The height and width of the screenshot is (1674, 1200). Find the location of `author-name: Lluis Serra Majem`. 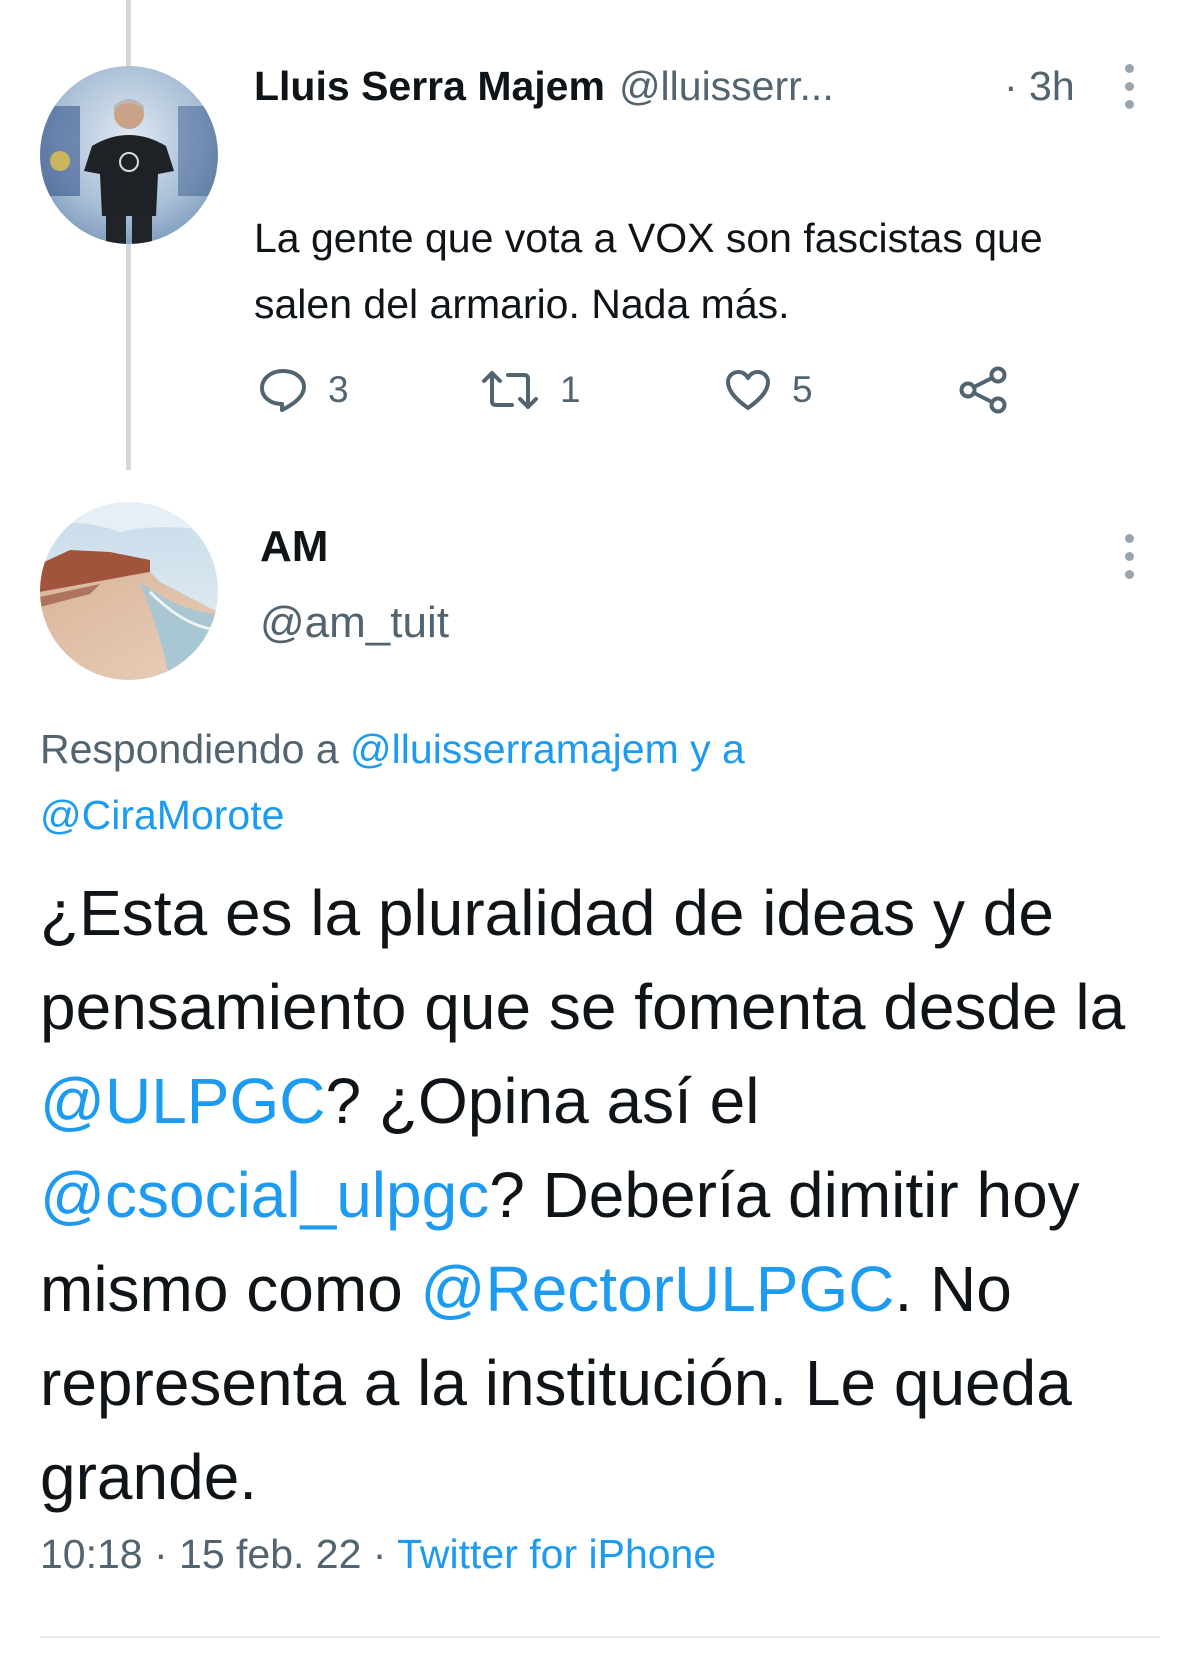

author-name: Lluis Serra Majem is located at coordinates (429, 86).